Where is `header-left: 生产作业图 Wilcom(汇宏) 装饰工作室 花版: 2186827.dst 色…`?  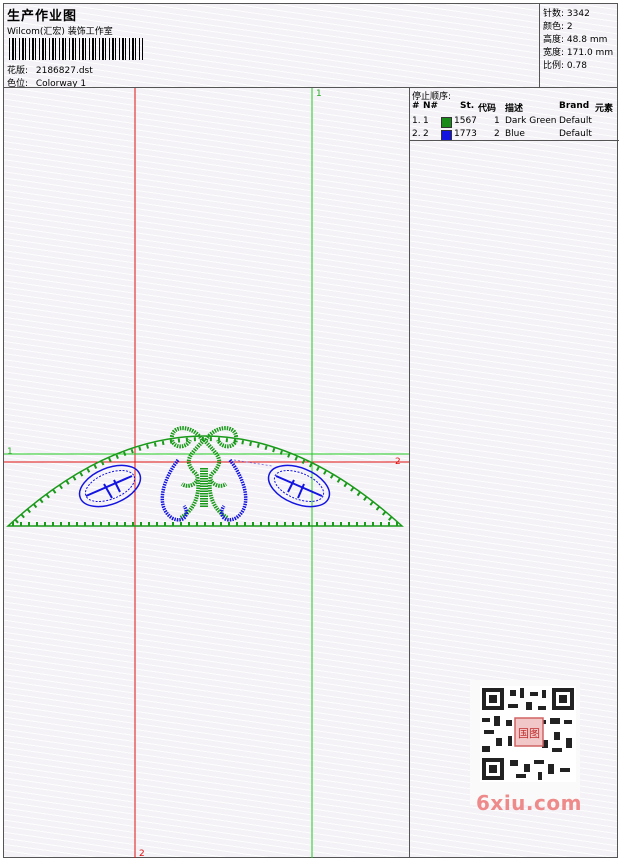
header-left: 生产作业图 Wilcom(汇宏) 装饰工作室 花版: 2186827.dst 色… is located at coordinates (271, 46).